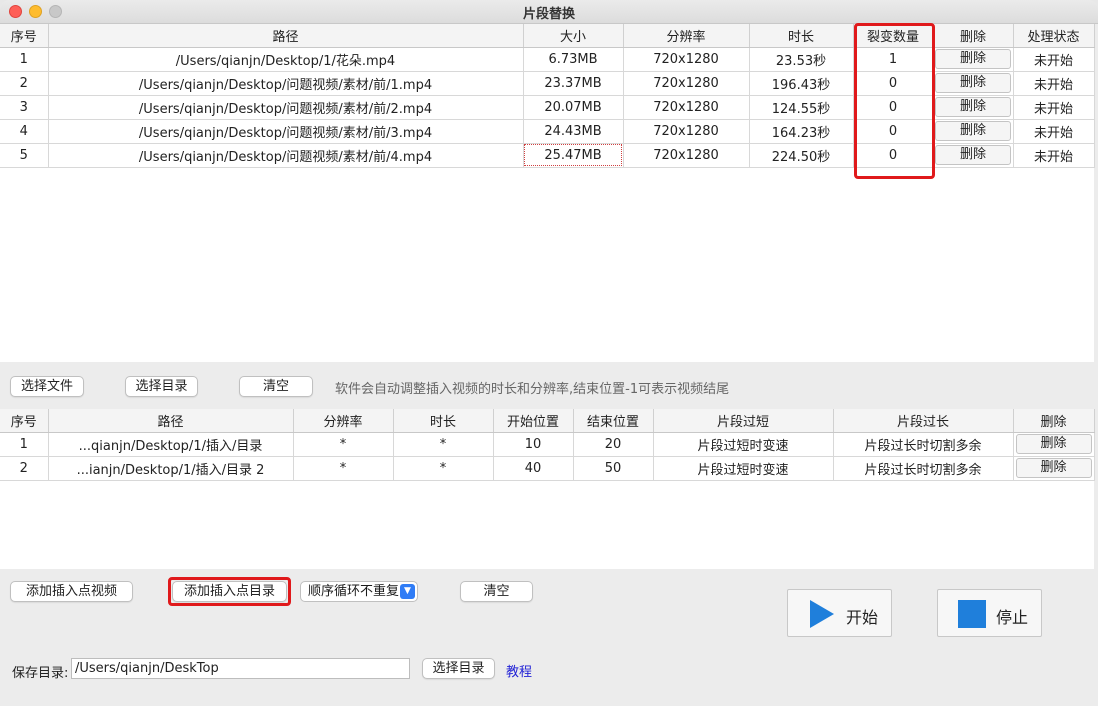  Describe the element at coordinates (743, 421) in the screenshot. I see `col-header-short: 片段过短` at that location.